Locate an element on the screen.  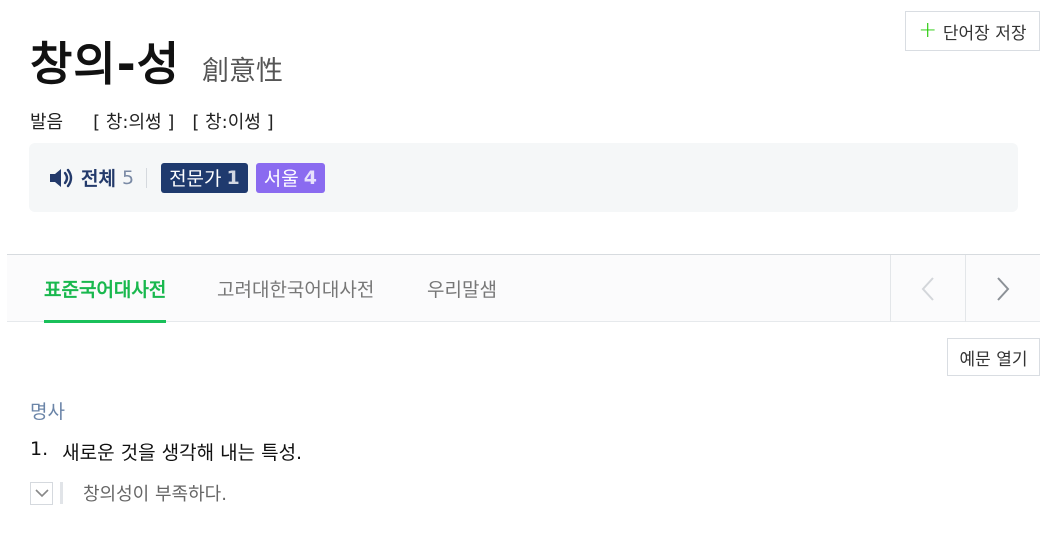
chevron-down-icon is located at coordinates (41, 492).